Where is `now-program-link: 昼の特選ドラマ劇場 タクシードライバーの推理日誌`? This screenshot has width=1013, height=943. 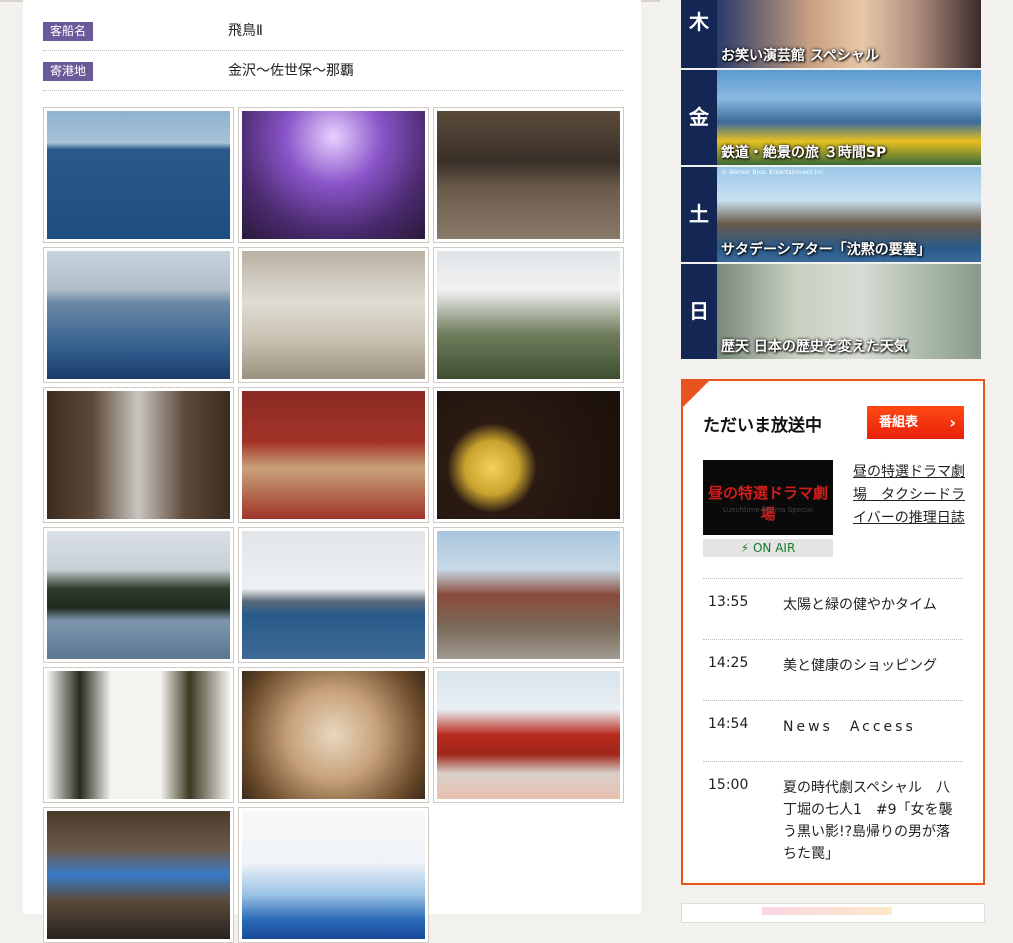
now-program-link: 昼の特選ドラマ劇場 タクシードライバーの推理日誌 is located at coordinates (910, 495).